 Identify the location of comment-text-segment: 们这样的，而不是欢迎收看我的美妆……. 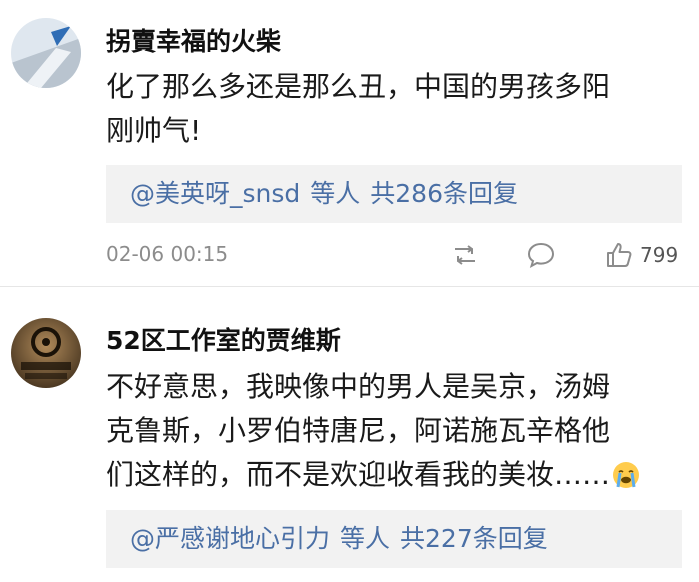
(358, 474).